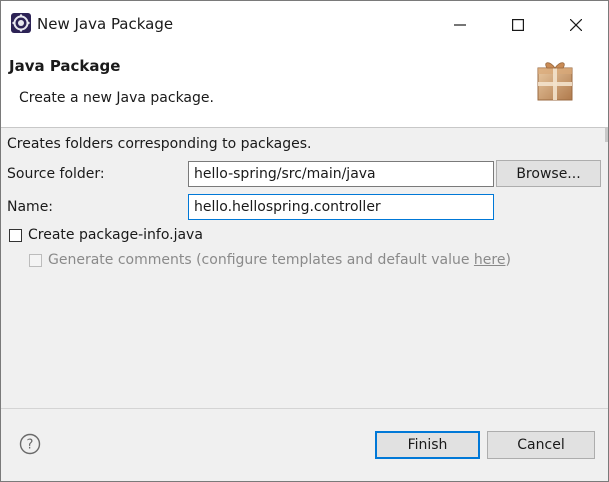  I want to click on help-icon: ?, so click(30, 444).